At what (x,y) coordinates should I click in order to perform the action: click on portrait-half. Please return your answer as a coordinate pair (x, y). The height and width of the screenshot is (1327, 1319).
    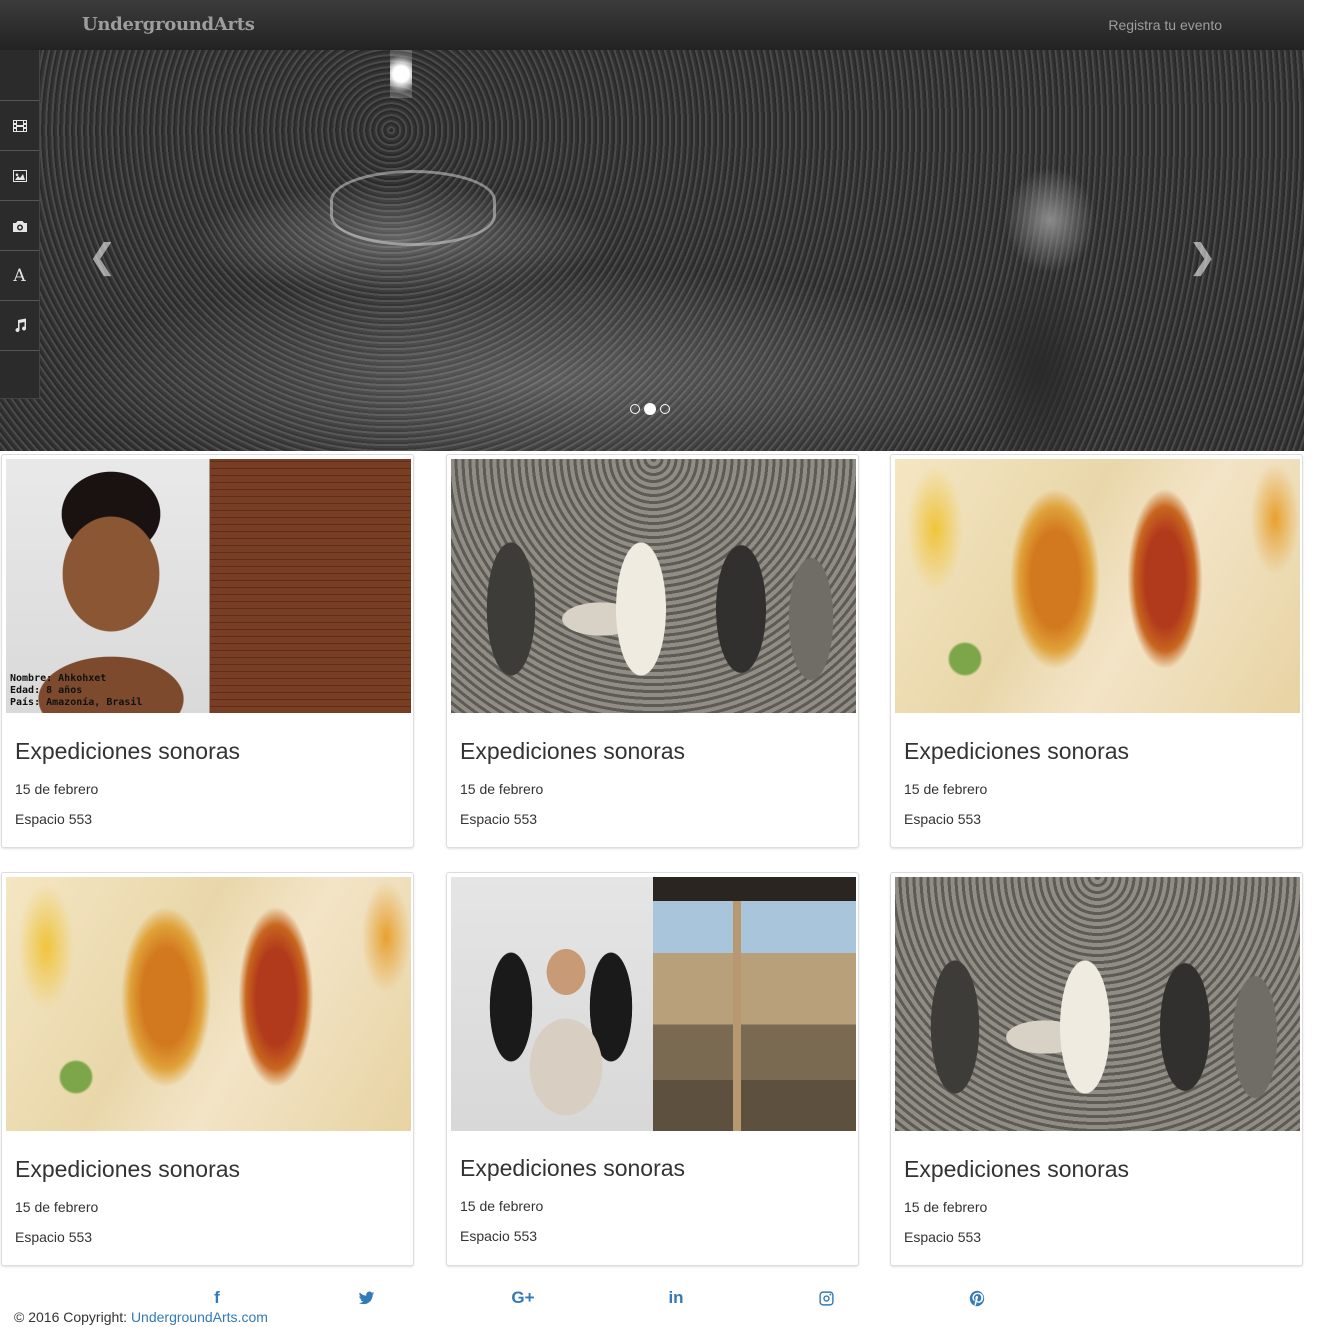
    Looking at the image, I should click on (552, 1004).